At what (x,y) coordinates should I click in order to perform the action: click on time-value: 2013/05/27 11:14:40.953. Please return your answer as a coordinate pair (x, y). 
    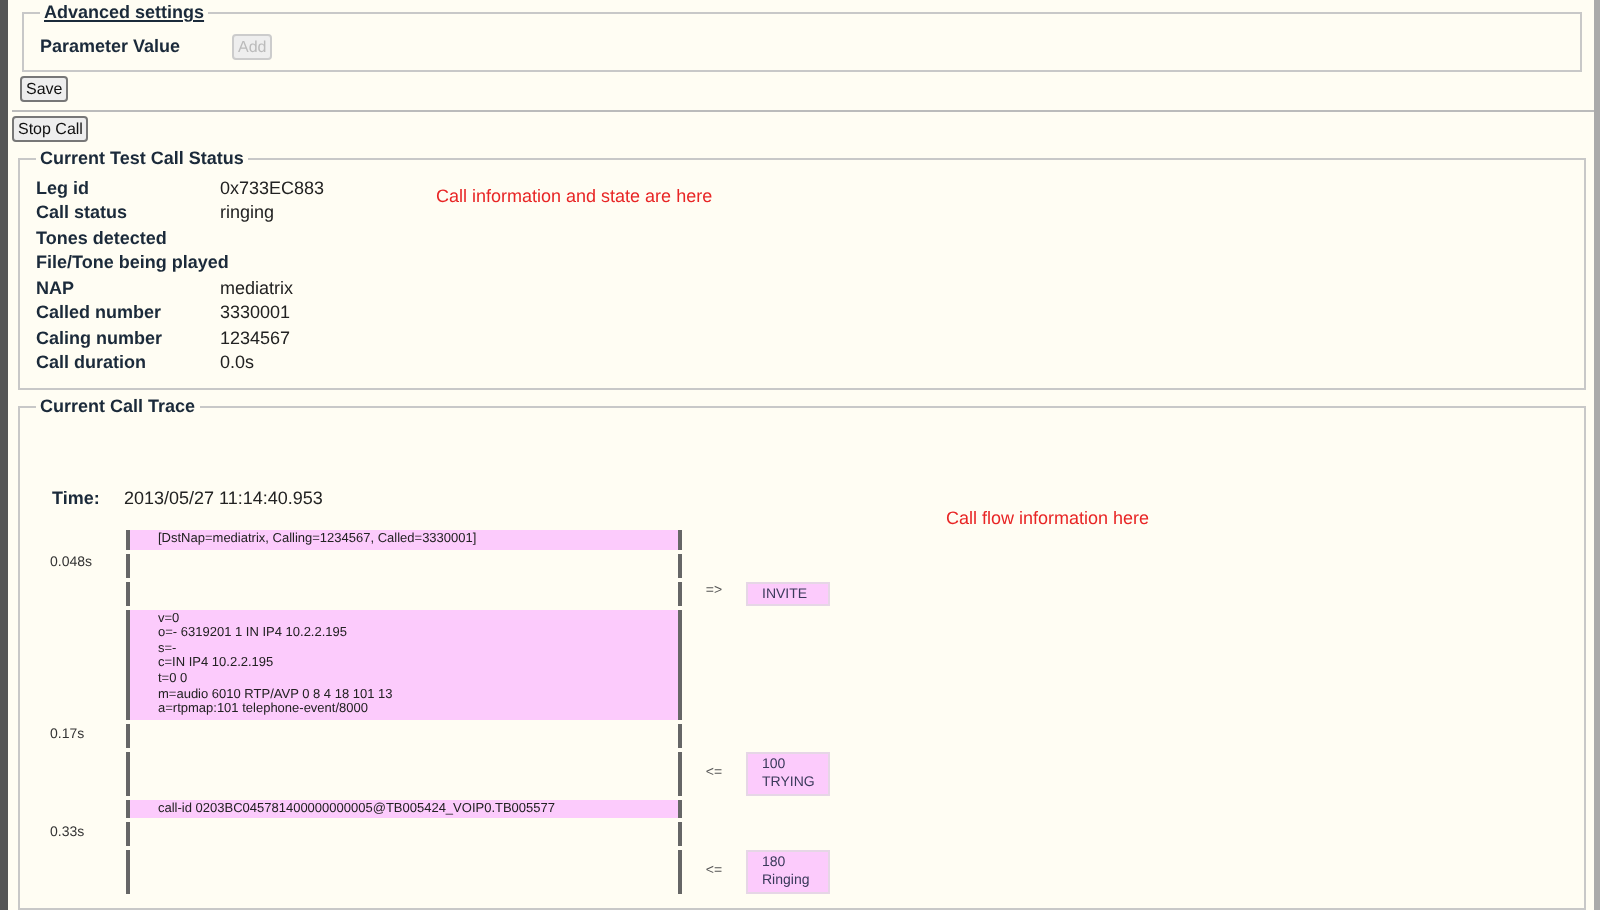
    Looking at the image, I should click on (223, 498).